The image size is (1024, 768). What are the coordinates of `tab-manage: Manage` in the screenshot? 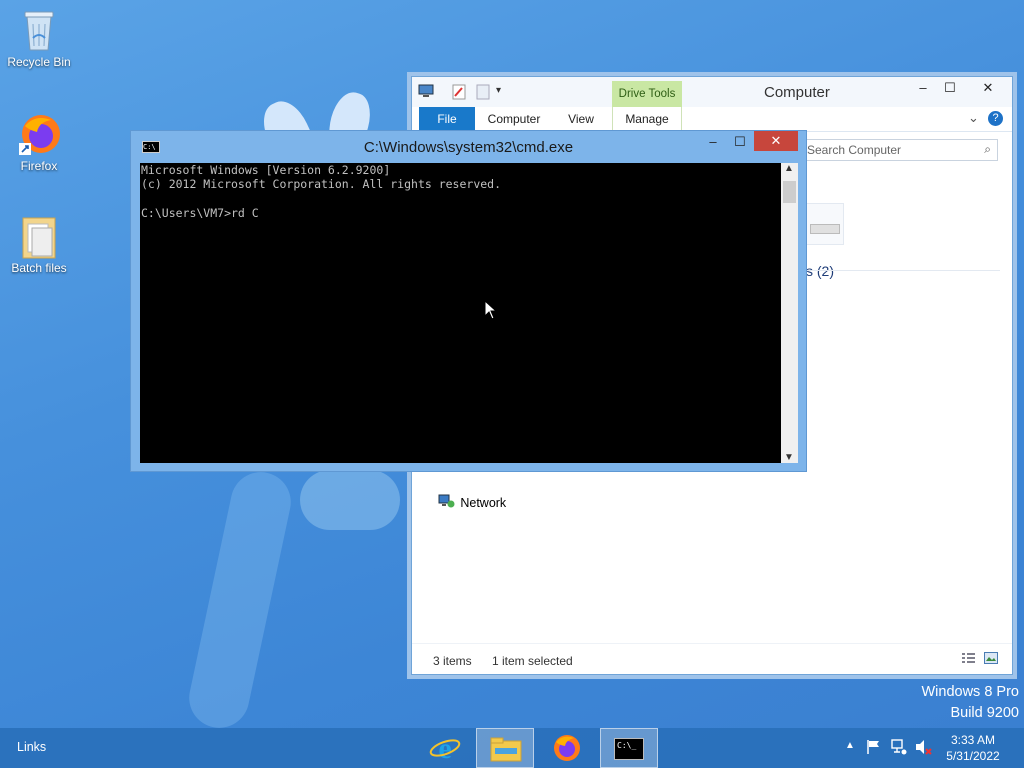 It's located at (647, 119).